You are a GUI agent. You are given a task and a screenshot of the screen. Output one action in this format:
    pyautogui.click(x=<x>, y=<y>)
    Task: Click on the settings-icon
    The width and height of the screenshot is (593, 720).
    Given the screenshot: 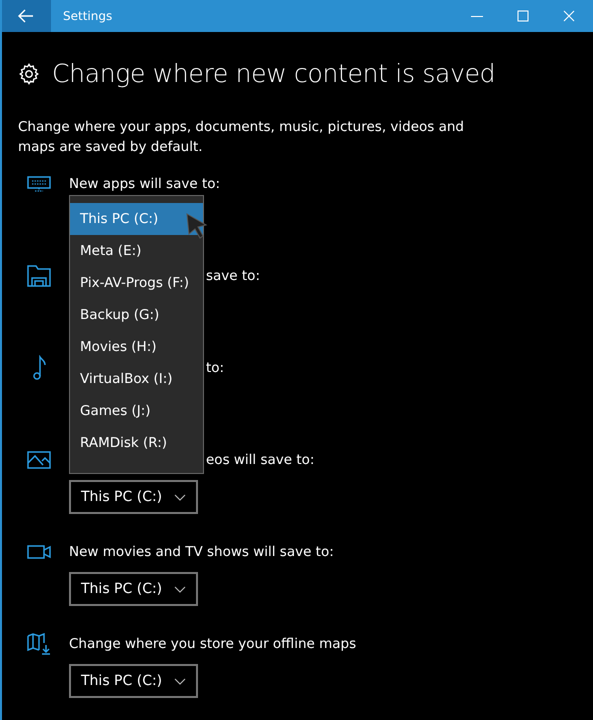 What is the action you would take?
    pyautogui.click(x=29, y=73)
    